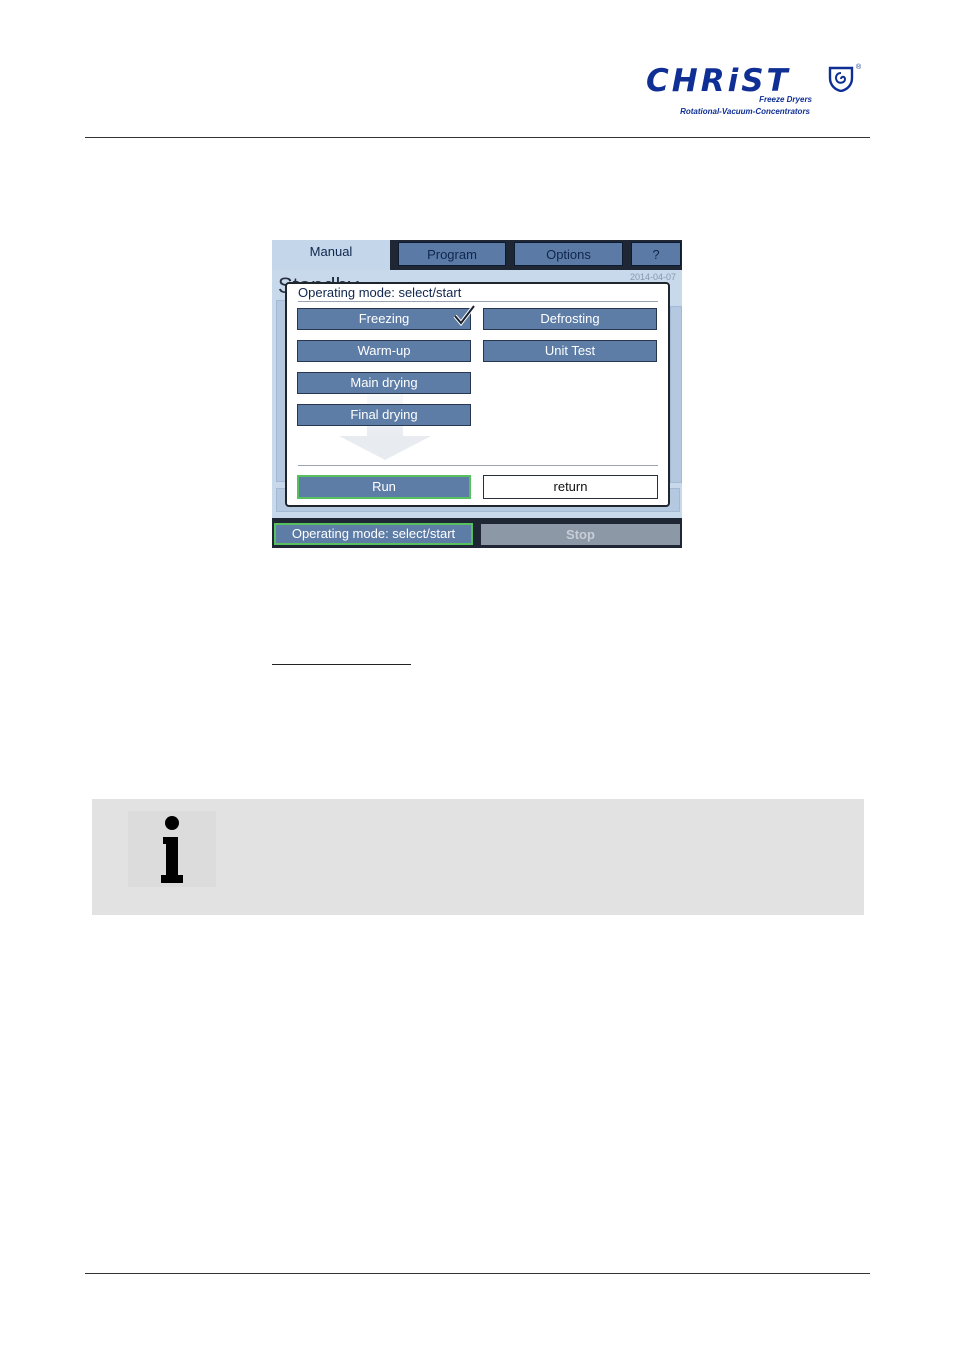 This screenshot has width=954, height=1350. Describe the element at coordinates (745, 111) in the screenshot. I see `logo-tagline-concentrators: Rotational-Vacuum-Concentrators` at that location.